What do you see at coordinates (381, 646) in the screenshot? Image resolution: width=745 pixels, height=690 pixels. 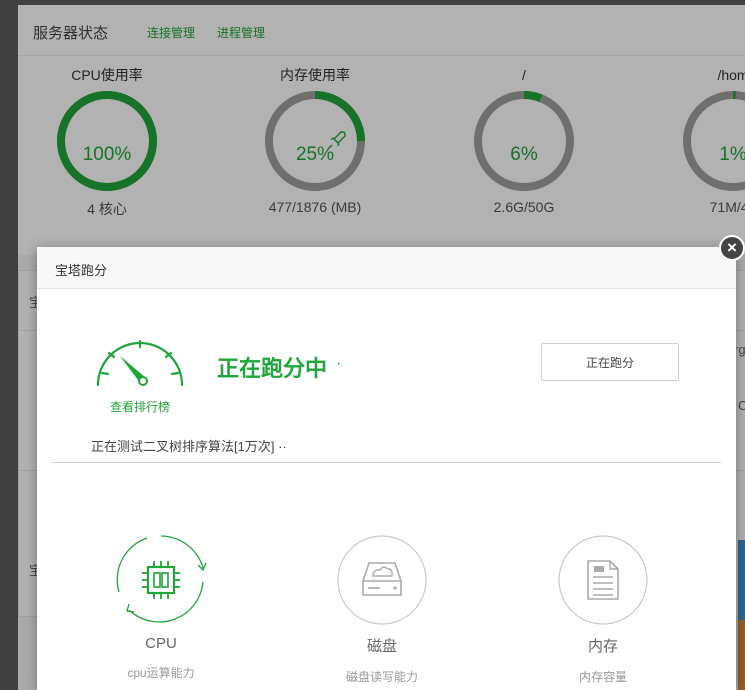 I see `item-name: 磁盘` at bounding box center [381, 646].